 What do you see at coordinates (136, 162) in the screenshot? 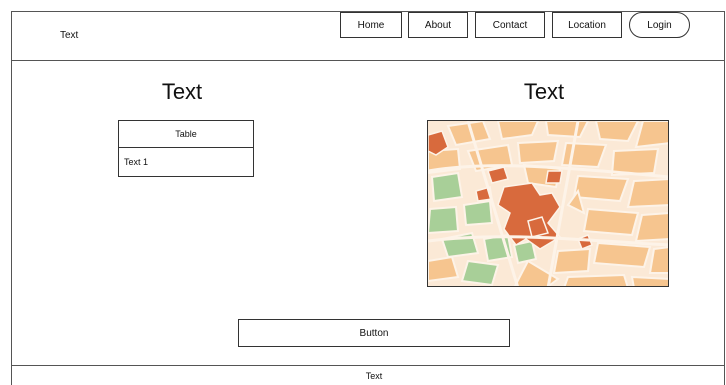
I see `table-row: Text 1` at bounding box center [136, 162].